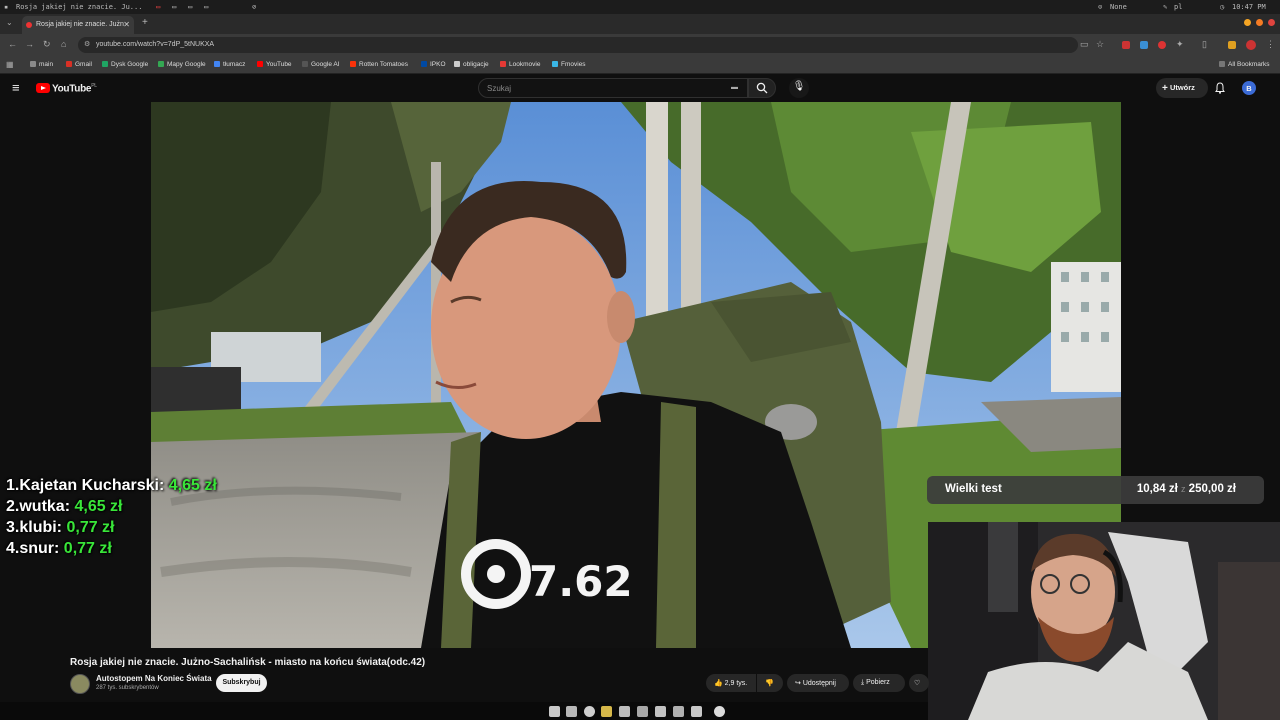 The image size is (1280, 720). Describe the element at coordinates (29, 25) in the screenshot. I see `youtube-favicon-icon` at that location.